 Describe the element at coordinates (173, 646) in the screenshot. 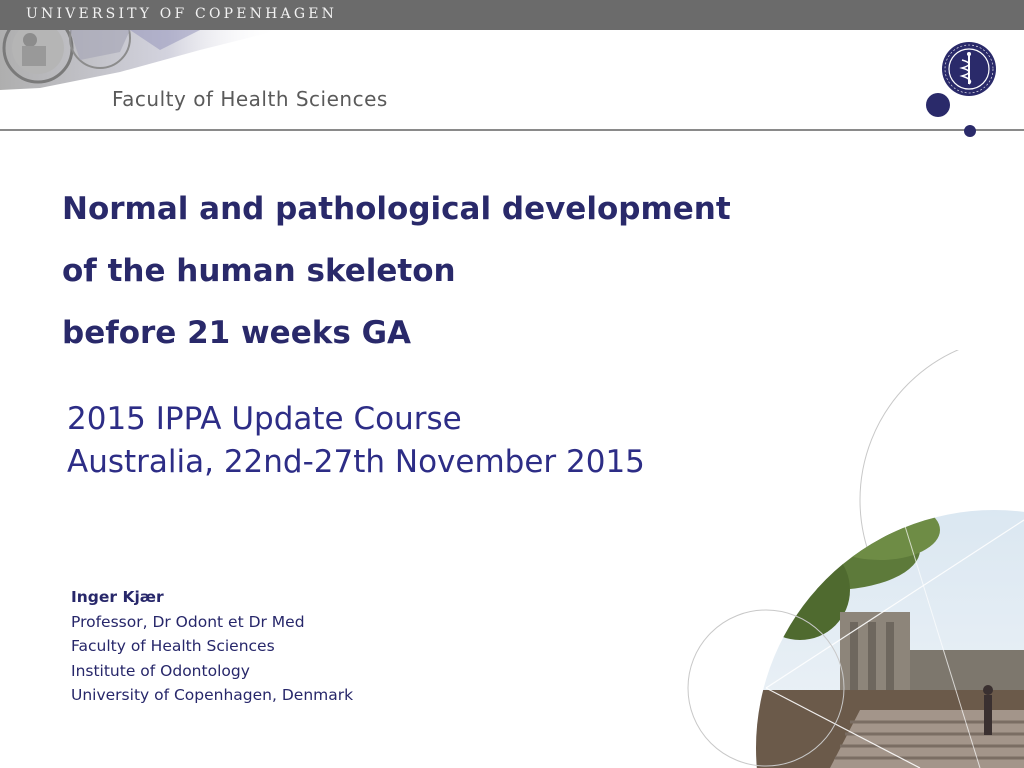

I see `author-line: Faculty of Health Sciences` at that location.